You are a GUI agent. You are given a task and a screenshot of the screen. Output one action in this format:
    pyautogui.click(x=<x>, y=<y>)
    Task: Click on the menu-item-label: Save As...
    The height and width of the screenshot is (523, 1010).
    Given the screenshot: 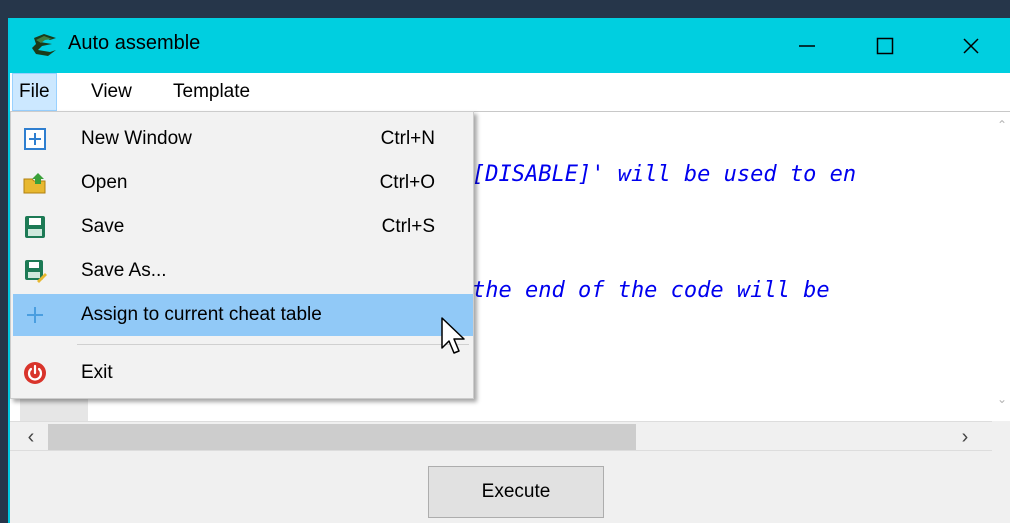 What is the action you would take?
    pyautogui.click(x=124, y=270)
    